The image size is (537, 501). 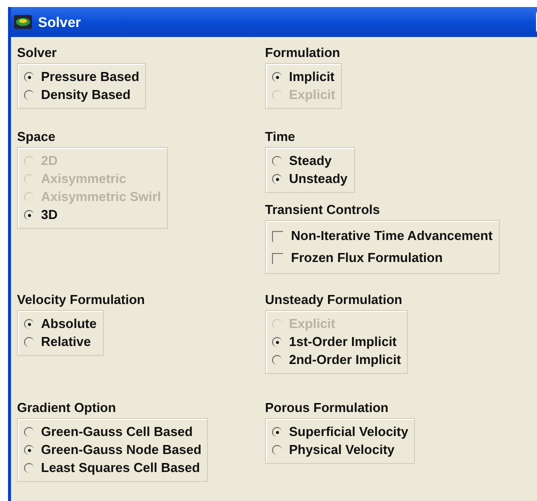 I want to click on group-title: Velocity Formulation, so click(x=81, y=300).